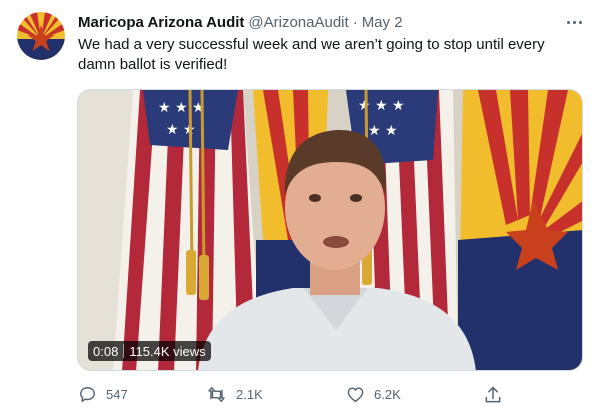  I want to click on like-icon, so click(355, 394).